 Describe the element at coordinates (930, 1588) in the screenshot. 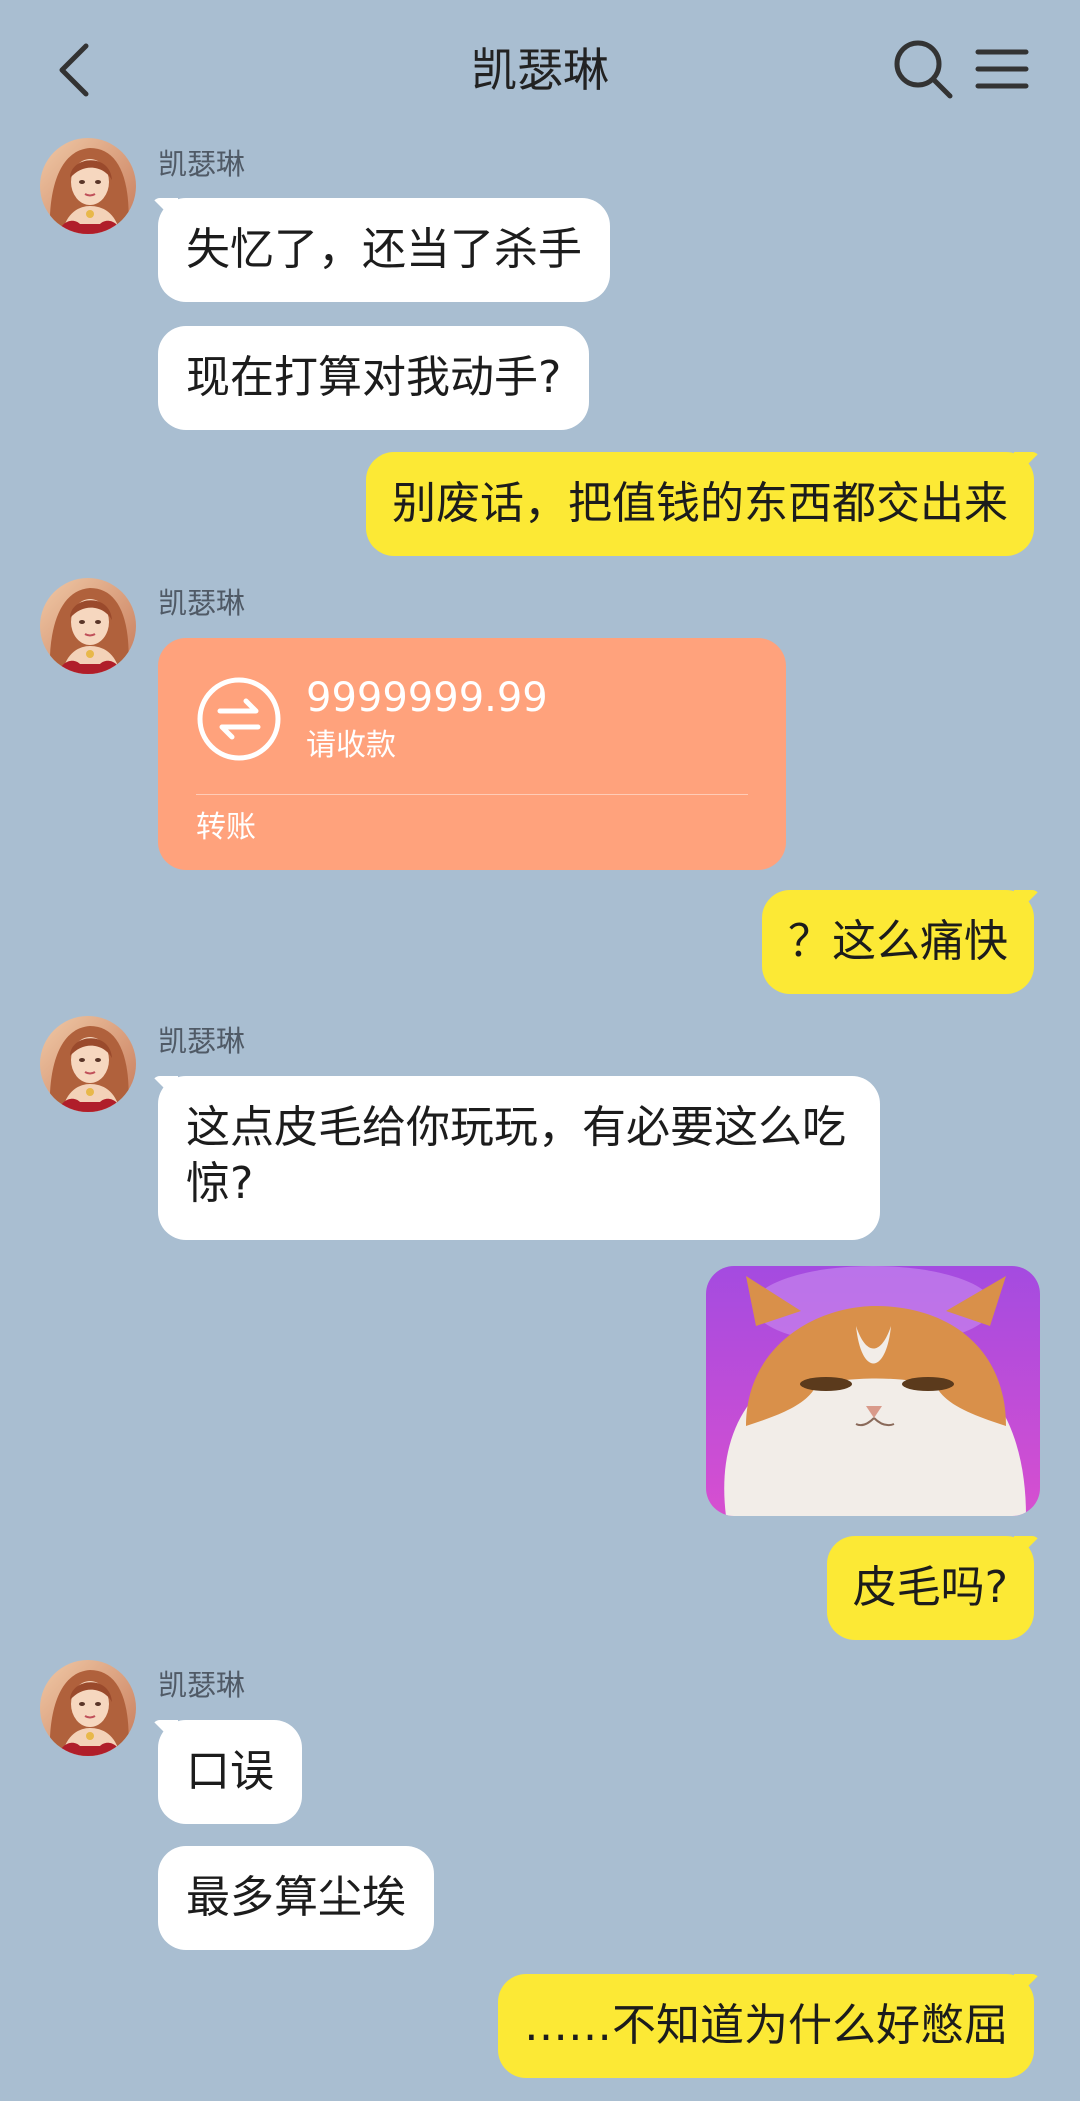

I see `message-outgoing: 皮毛吗?` at that location.